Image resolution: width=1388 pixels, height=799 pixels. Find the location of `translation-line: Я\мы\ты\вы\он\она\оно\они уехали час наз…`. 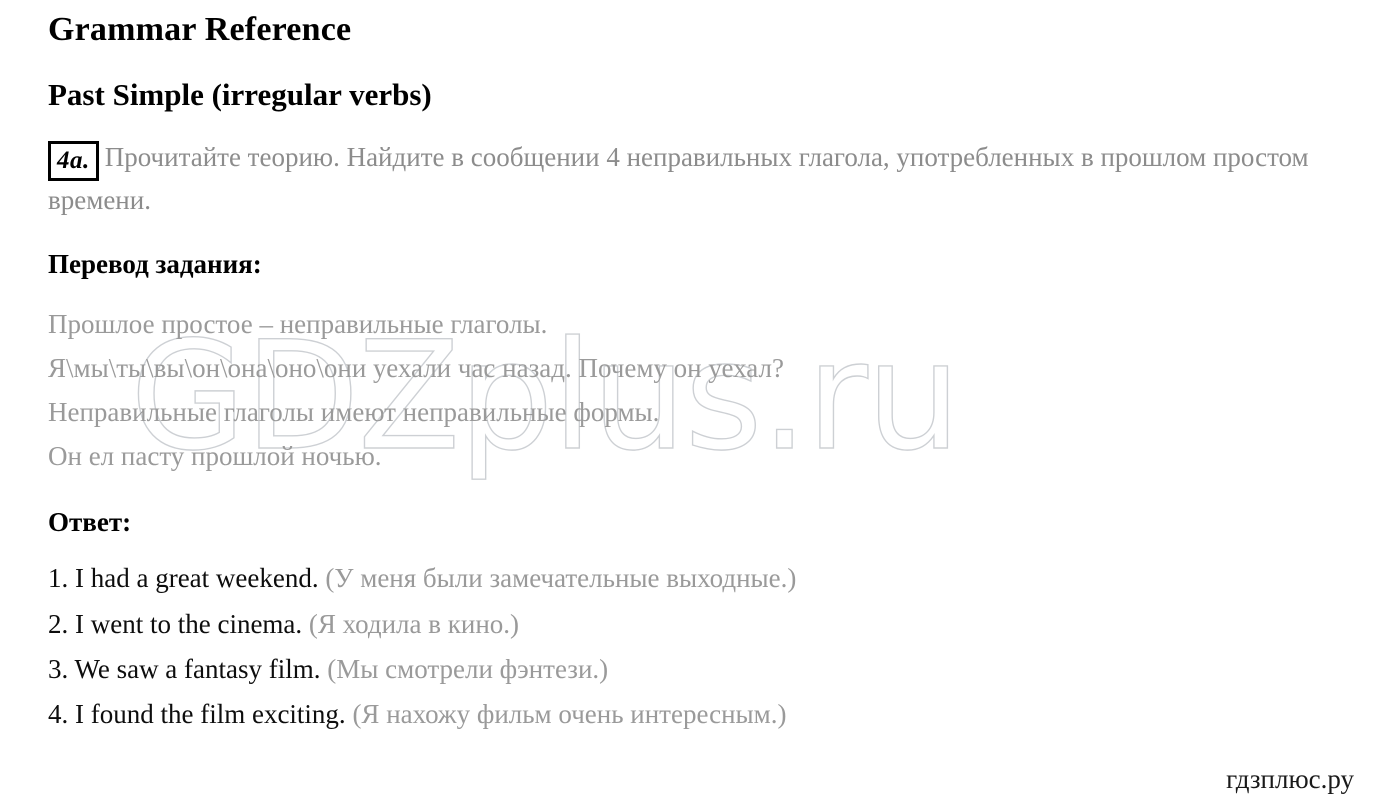

translation-line: Я\мы\ты\вы\он\она\оно\они уехали час наз… is located at coordinates (416, 368).